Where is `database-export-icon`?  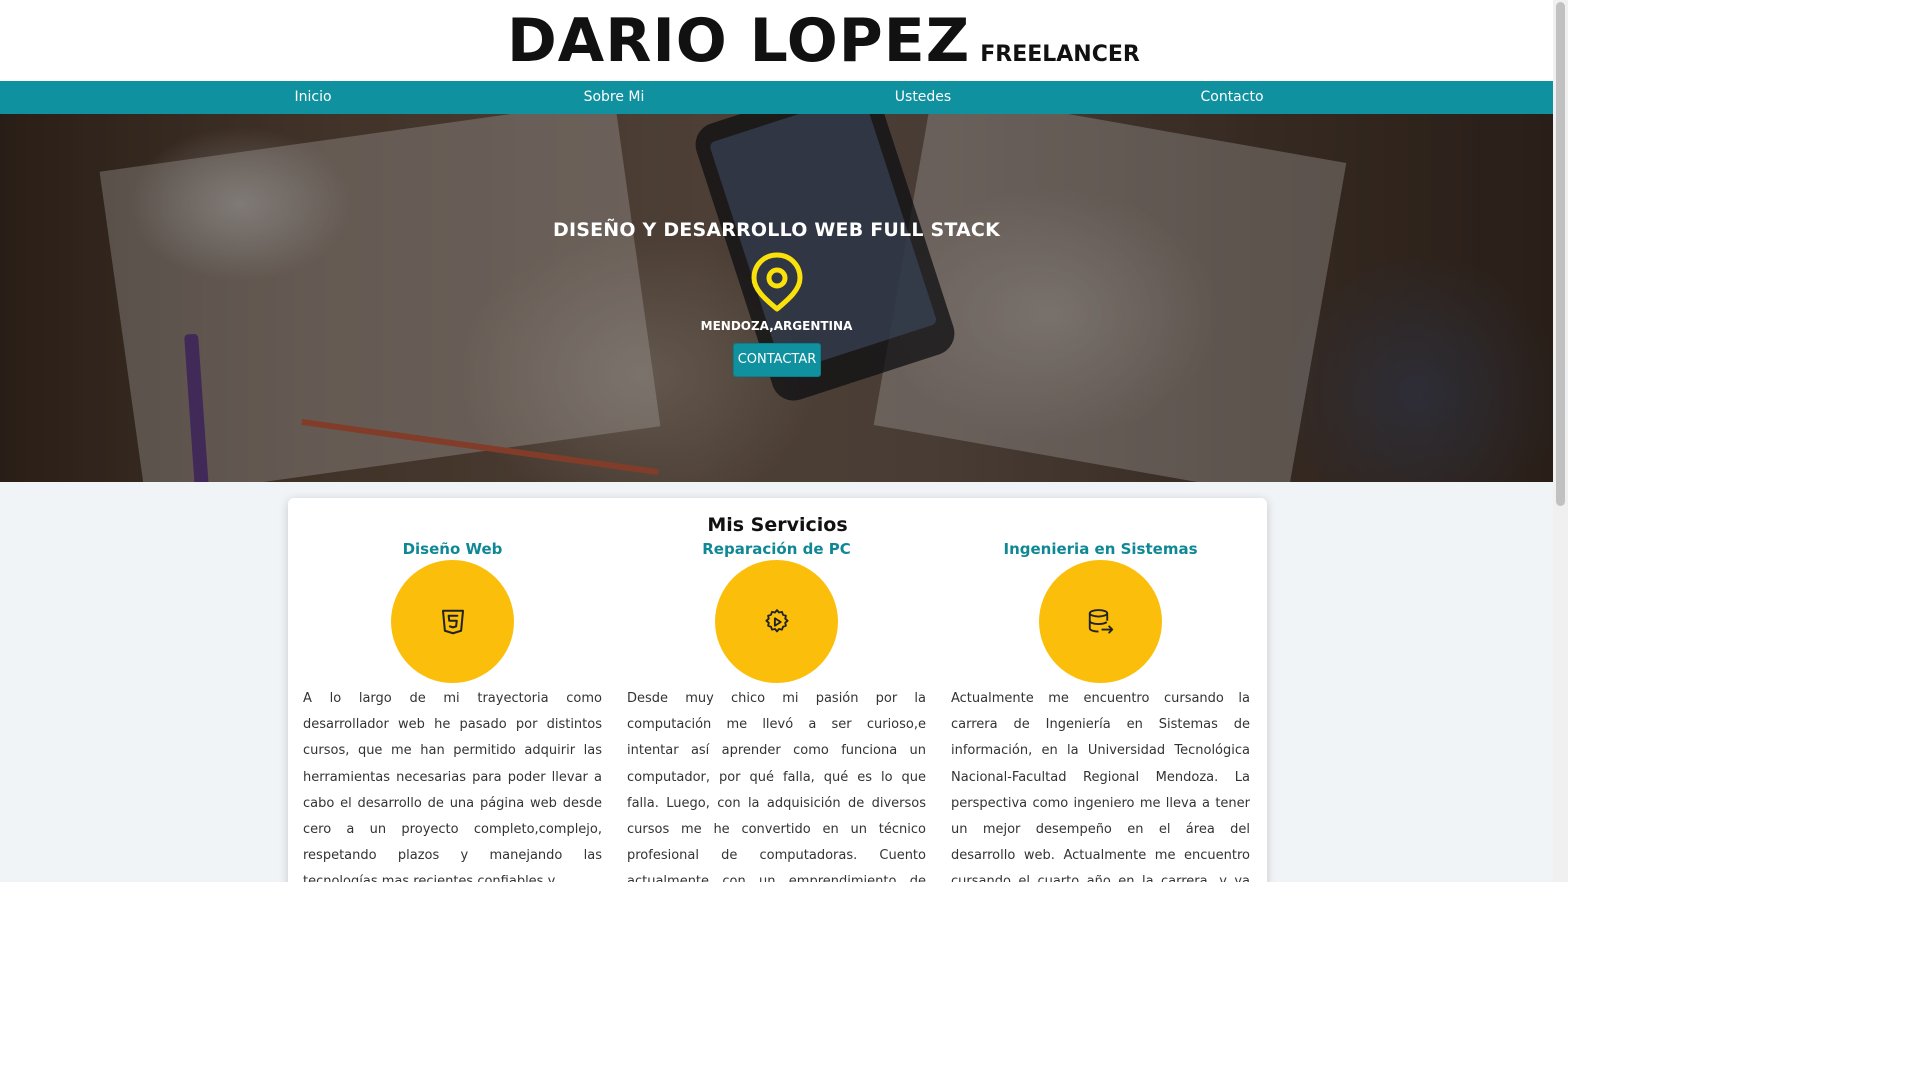 database-export-icon is located at coordinates (1100, 621).